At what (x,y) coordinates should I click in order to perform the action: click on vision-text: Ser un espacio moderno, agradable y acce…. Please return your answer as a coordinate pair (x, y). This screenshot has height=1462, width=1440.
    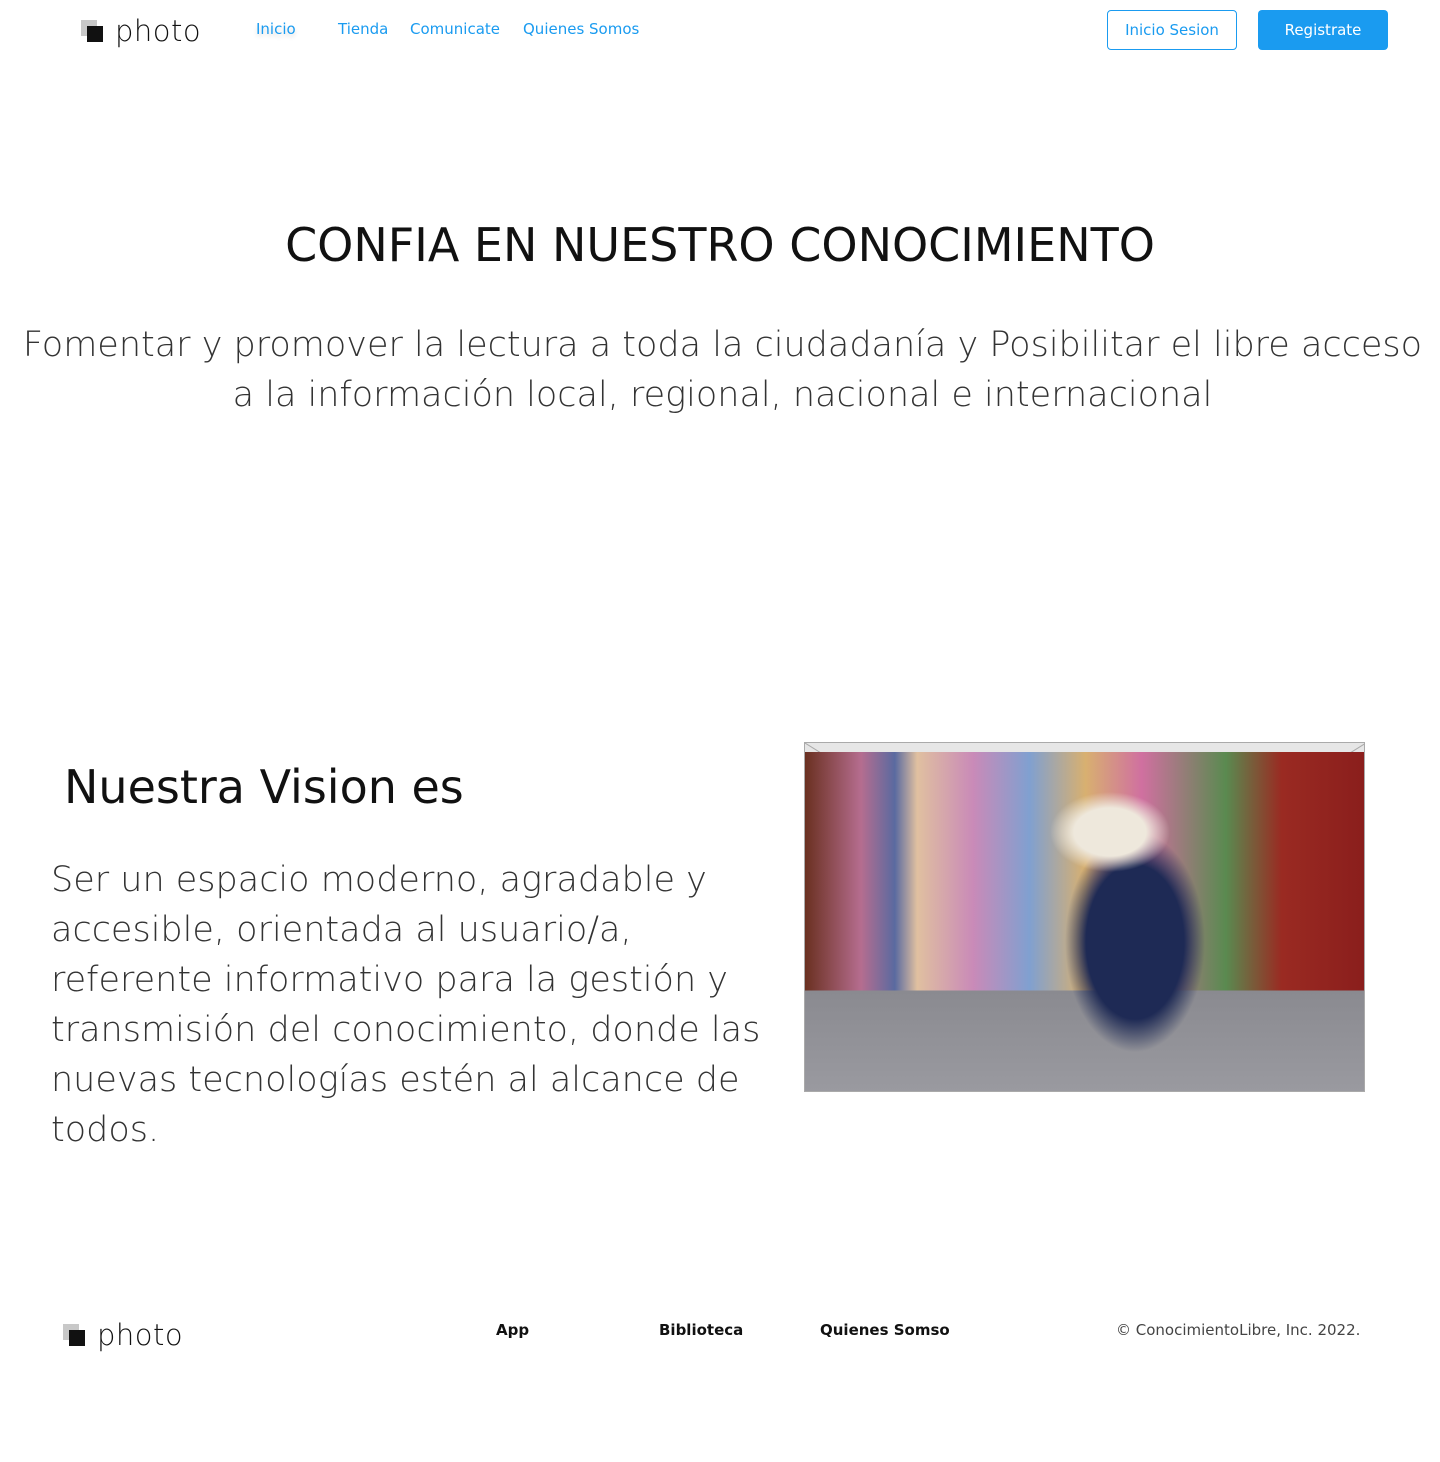
    Looking at the image, I should click on (406, 1005).